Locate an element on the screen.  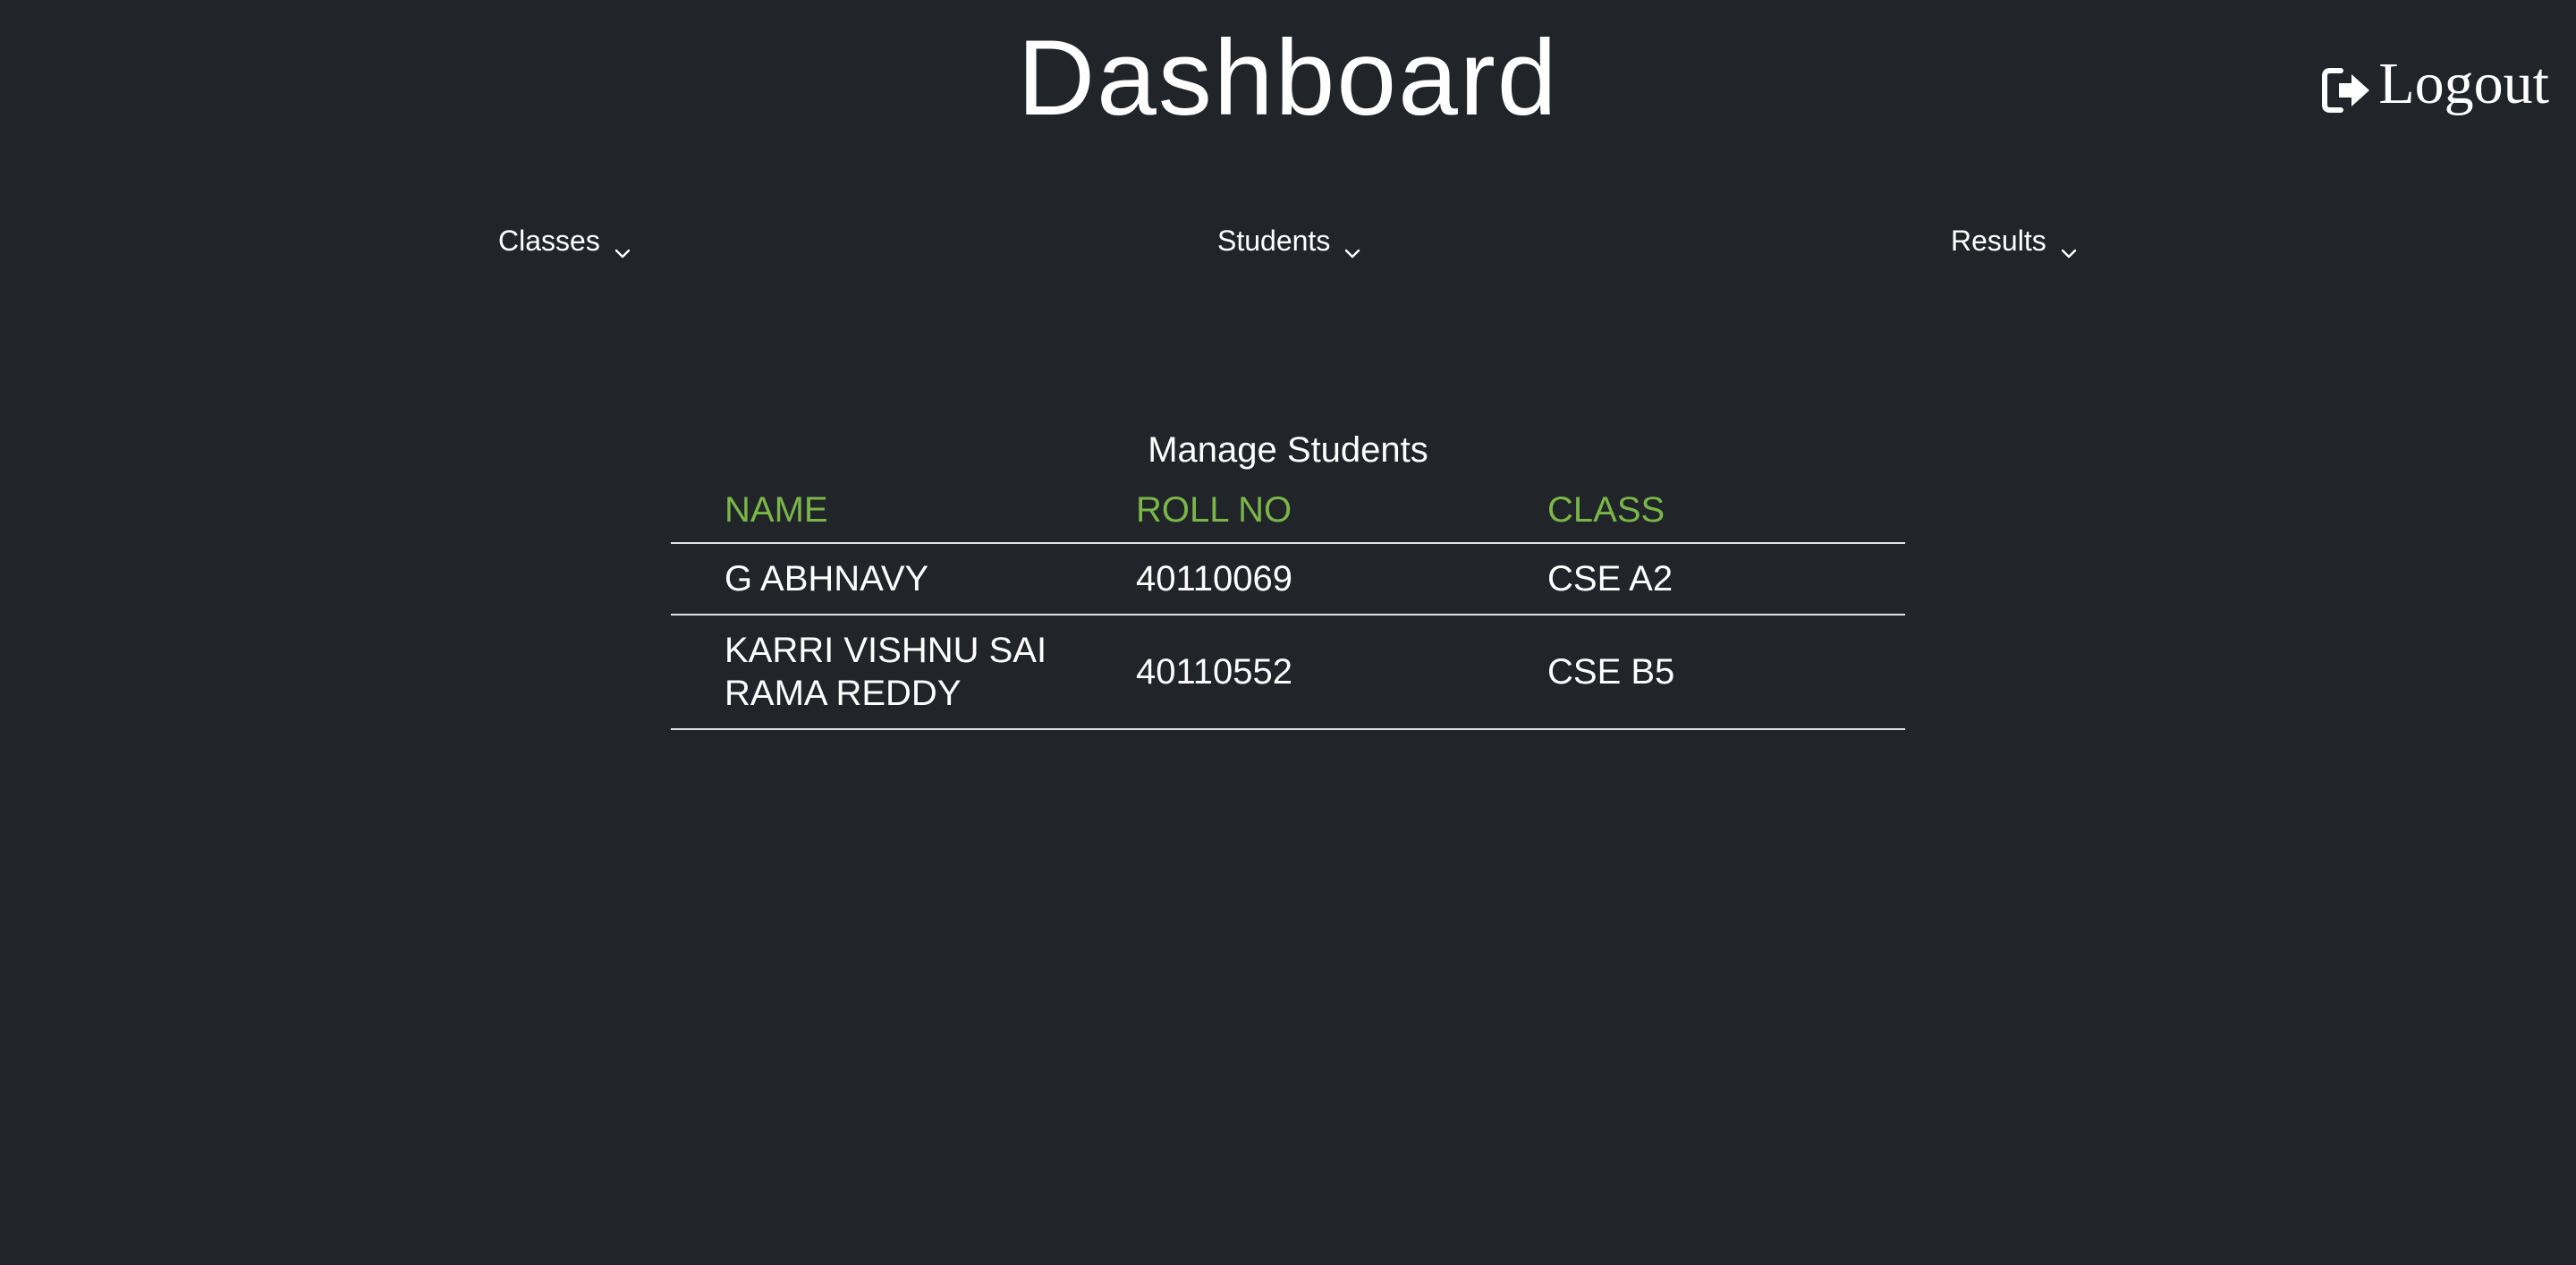
section-title: Manage Students is located at coordinates (1288, 450).